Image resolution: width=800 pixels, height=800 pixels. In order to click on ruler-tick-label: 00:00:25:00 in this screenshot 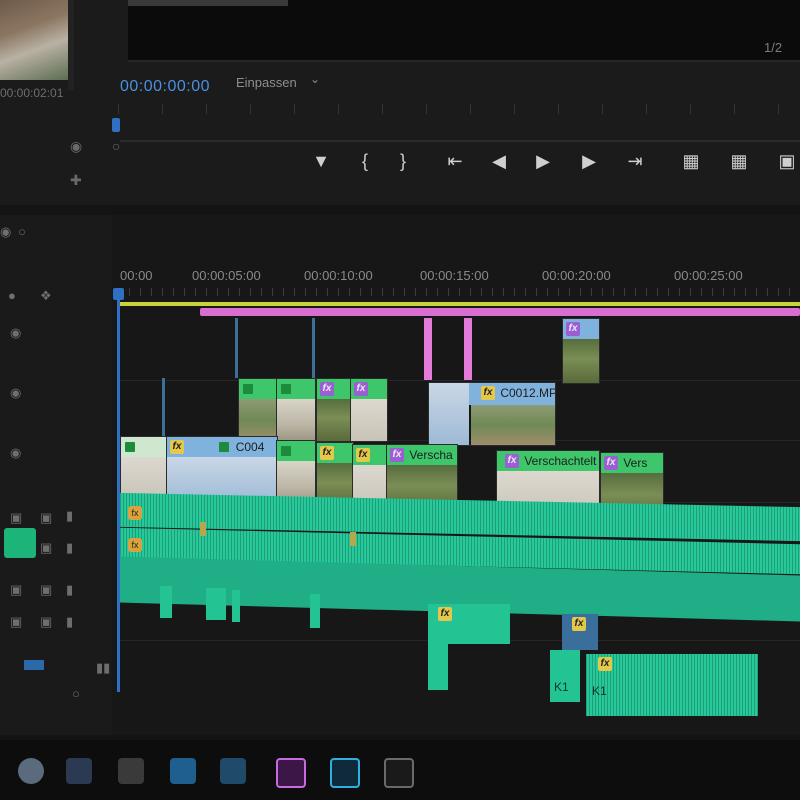, I will do `click(708, 275)`.